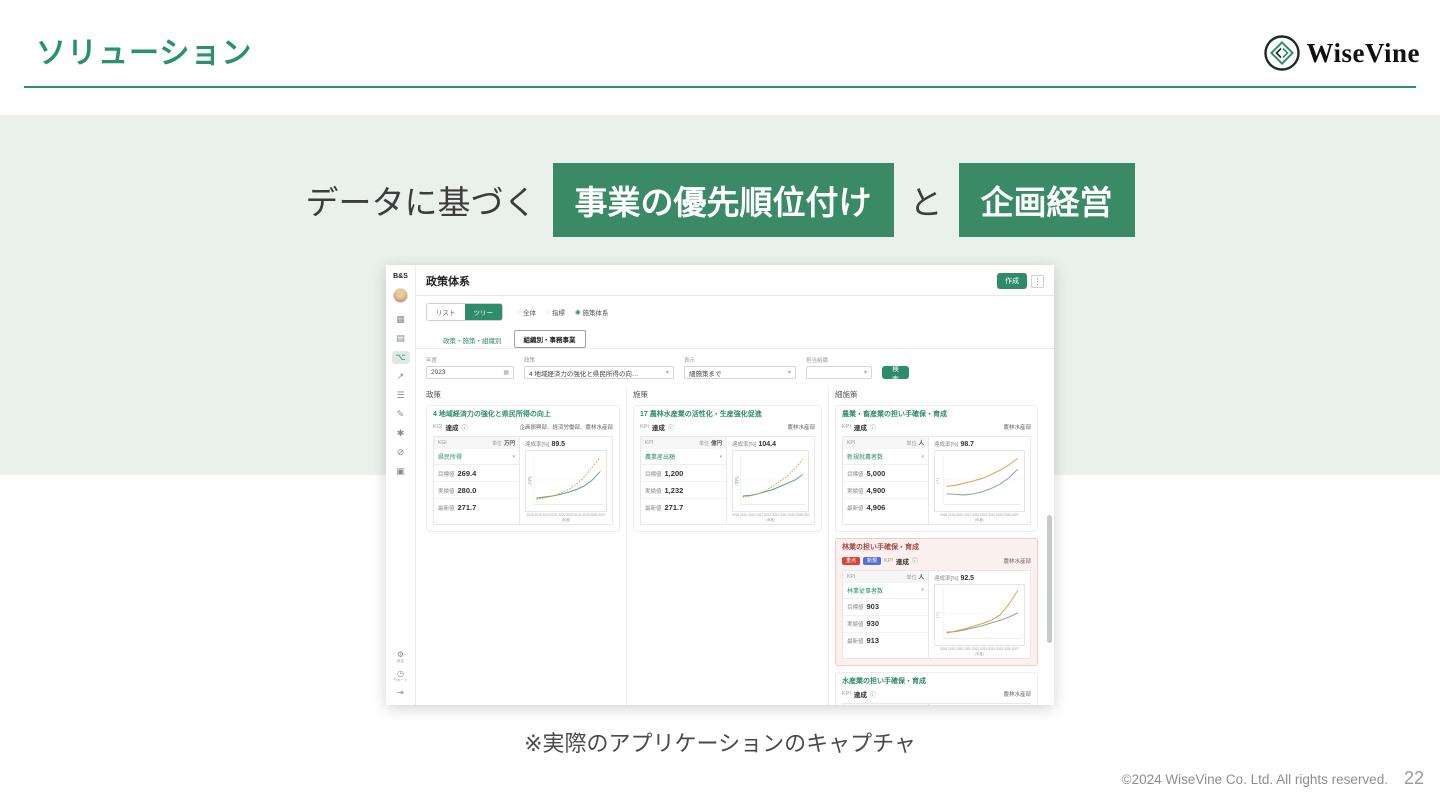  What do you see at coordinates (649, 443) in the screenshot?
I see `kpi-table-metric: KPI` at bounding box center [649, 443].